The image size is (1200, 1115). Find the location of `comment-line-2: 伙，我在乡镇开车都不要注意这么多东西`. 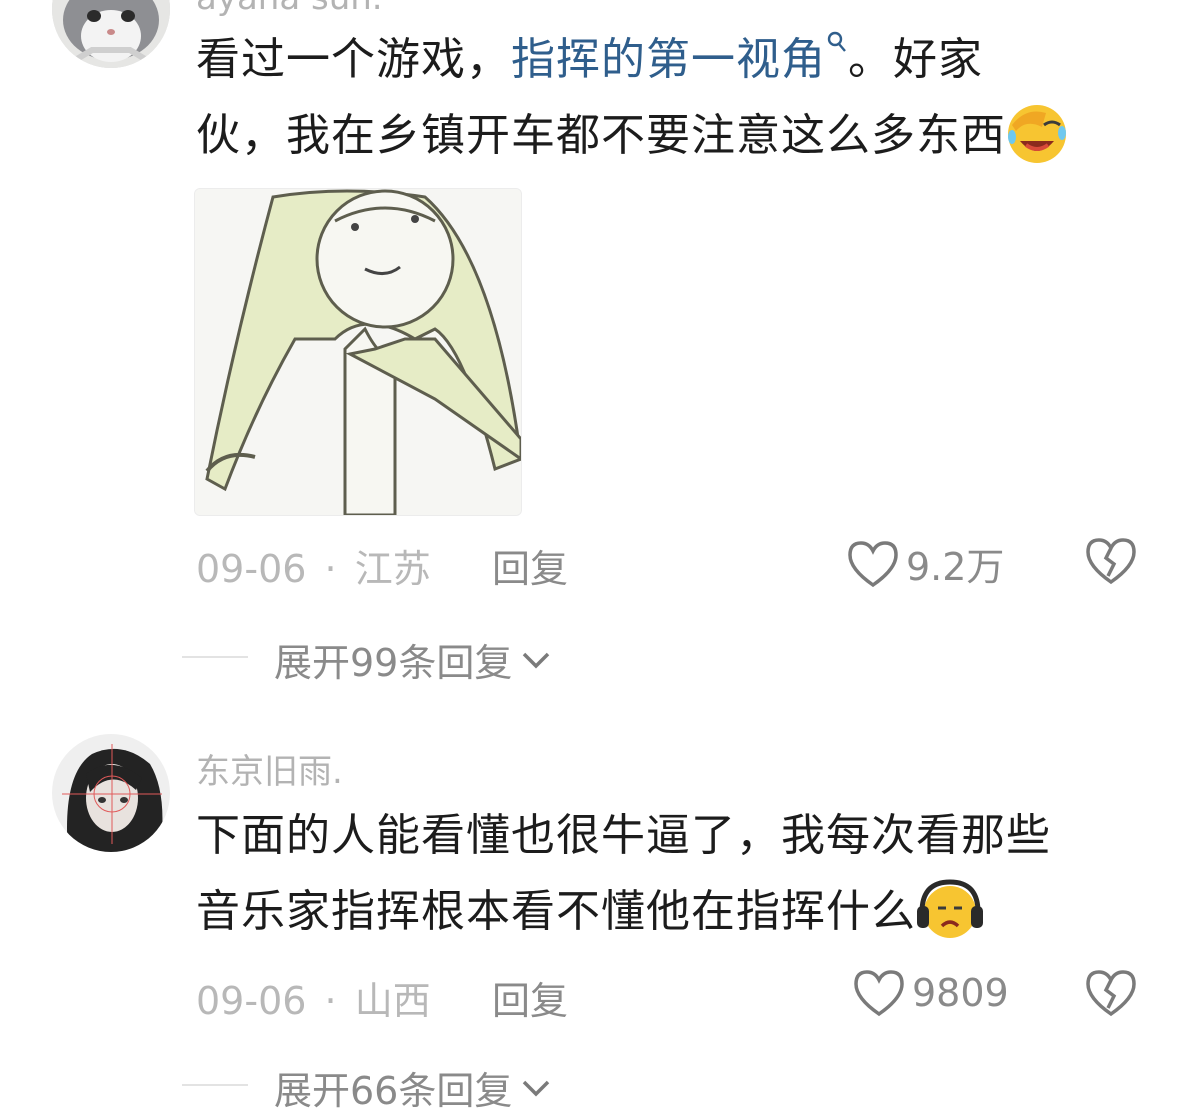

comment-line-2: 伙，我在乡镇开车都不要注意这么多东西 is located at coordinates (686, 136).